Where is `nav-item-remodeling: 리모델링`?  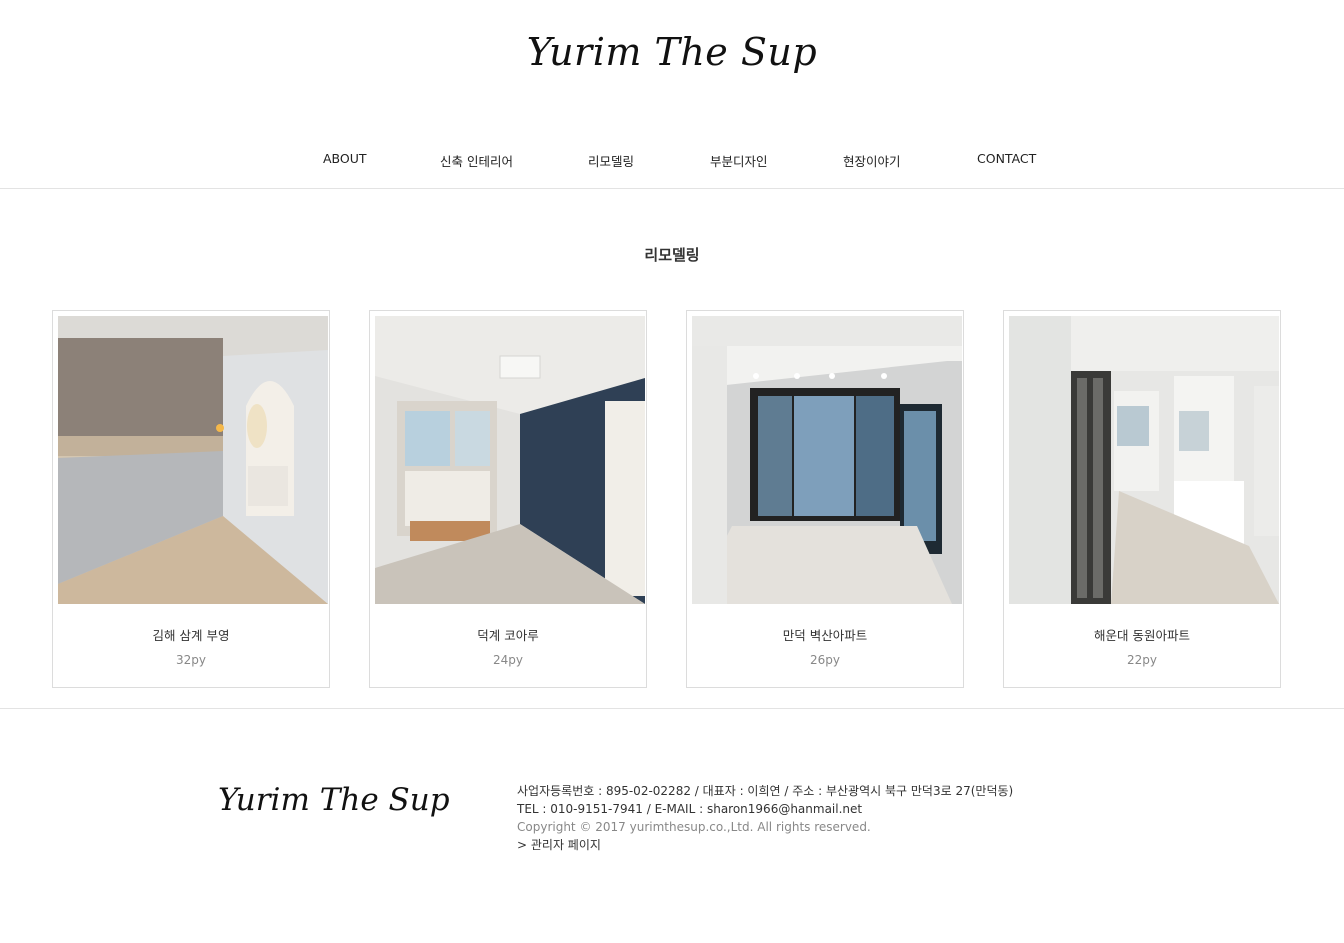 nav-item-remodeling: 리모델링 is located at coordinates (611, 160).